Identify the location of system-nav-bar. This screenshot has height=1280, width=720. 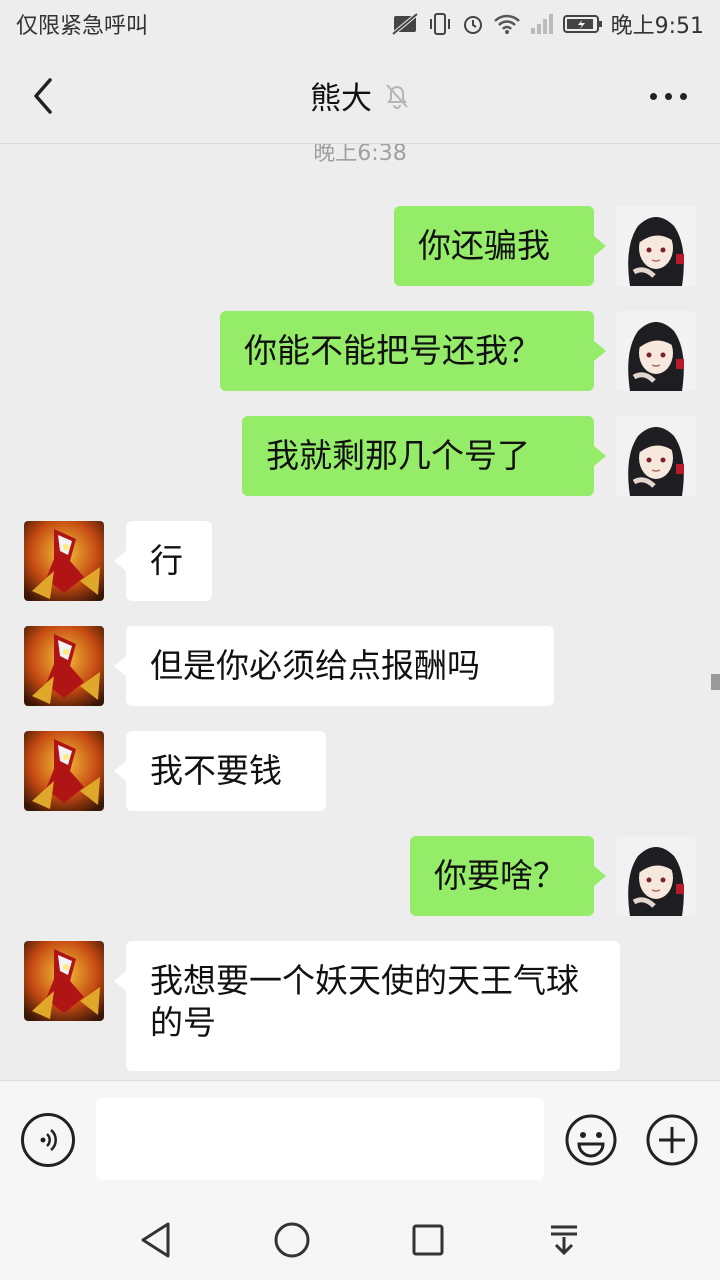
(360, 1240).